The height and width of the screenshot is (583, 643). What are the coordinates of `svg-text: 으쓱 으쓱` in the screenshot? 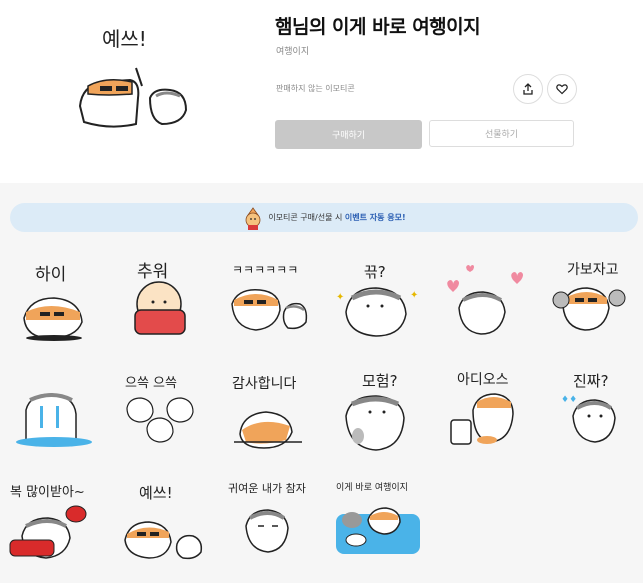 It's located at (151, 383).